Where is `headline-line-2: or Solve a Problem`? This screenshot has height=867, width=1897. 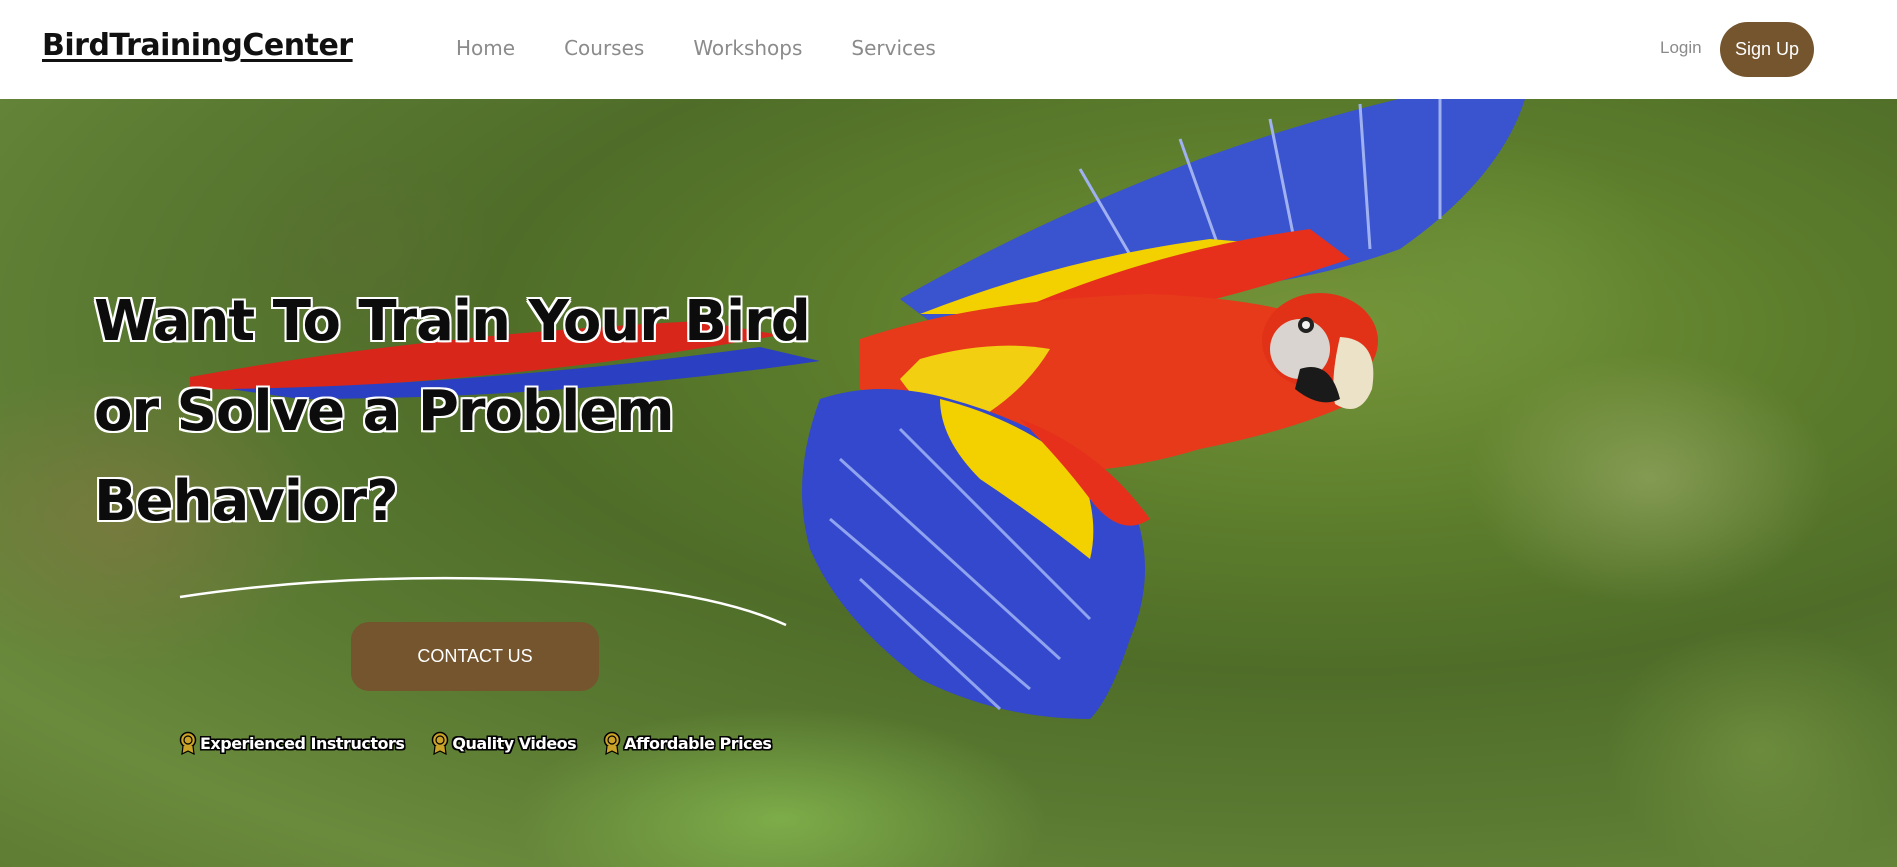
headline-line-2: or Solve a Problem is located at coordinates (384, 411).